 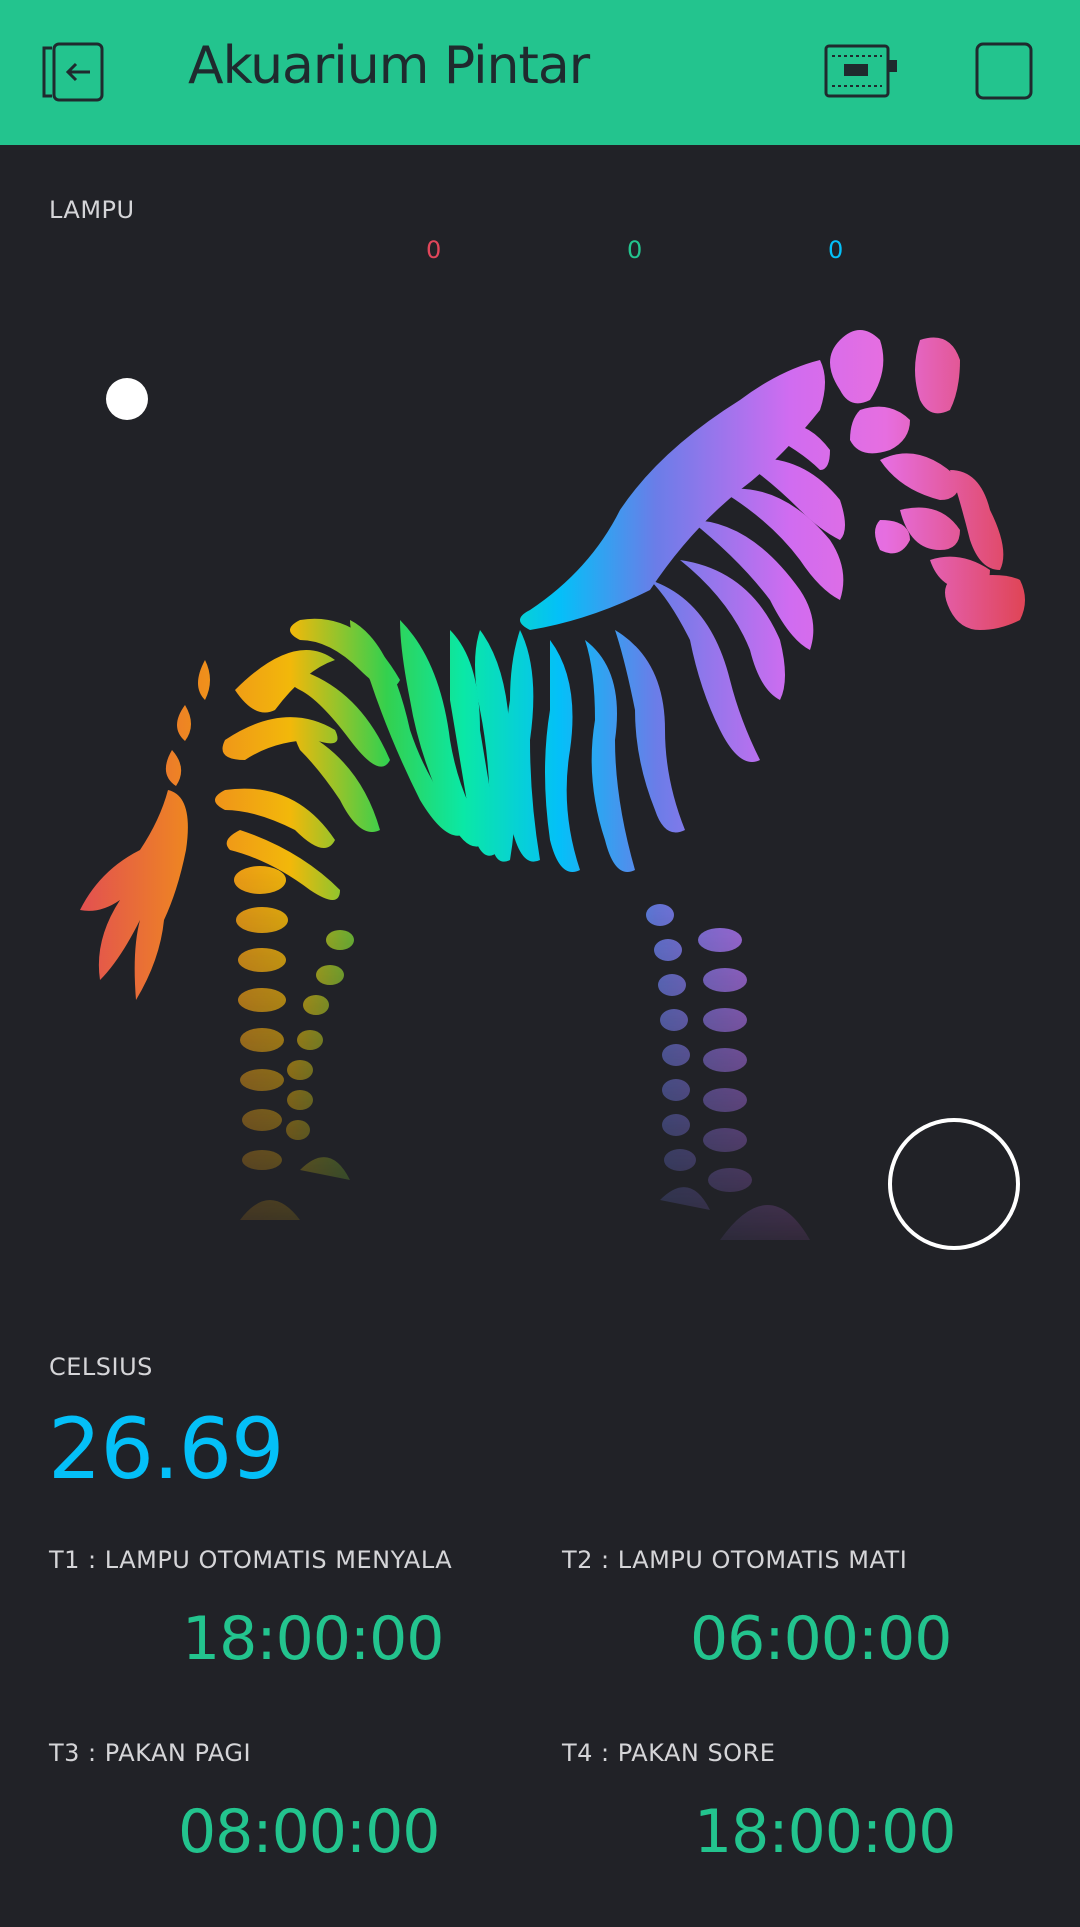 What do you see at coordinates (313, 1639) in the screenshot?
I see `timer-1-value: 18:00:00` at bounding box center [313, 1639].